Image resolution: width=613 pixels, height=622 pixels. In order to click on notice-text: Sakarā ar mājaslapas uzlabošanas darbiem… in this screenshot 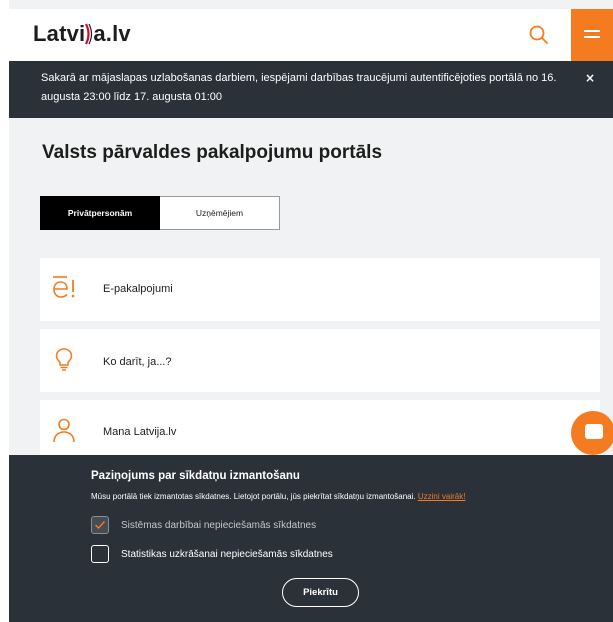, I will do `click(299, 87)`.